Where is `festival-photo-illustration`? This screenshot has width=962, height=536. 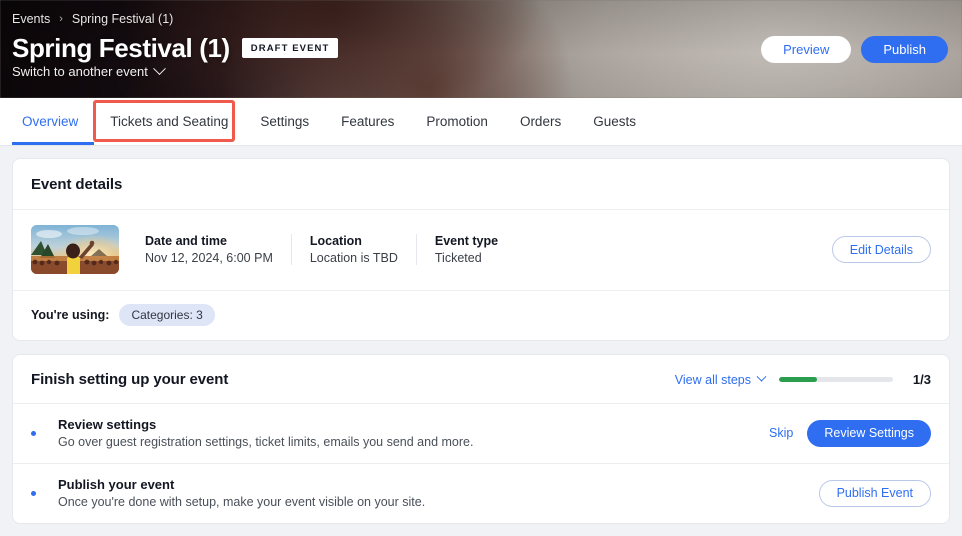
festival-photo-illustration is located at coordinates (75, 249).